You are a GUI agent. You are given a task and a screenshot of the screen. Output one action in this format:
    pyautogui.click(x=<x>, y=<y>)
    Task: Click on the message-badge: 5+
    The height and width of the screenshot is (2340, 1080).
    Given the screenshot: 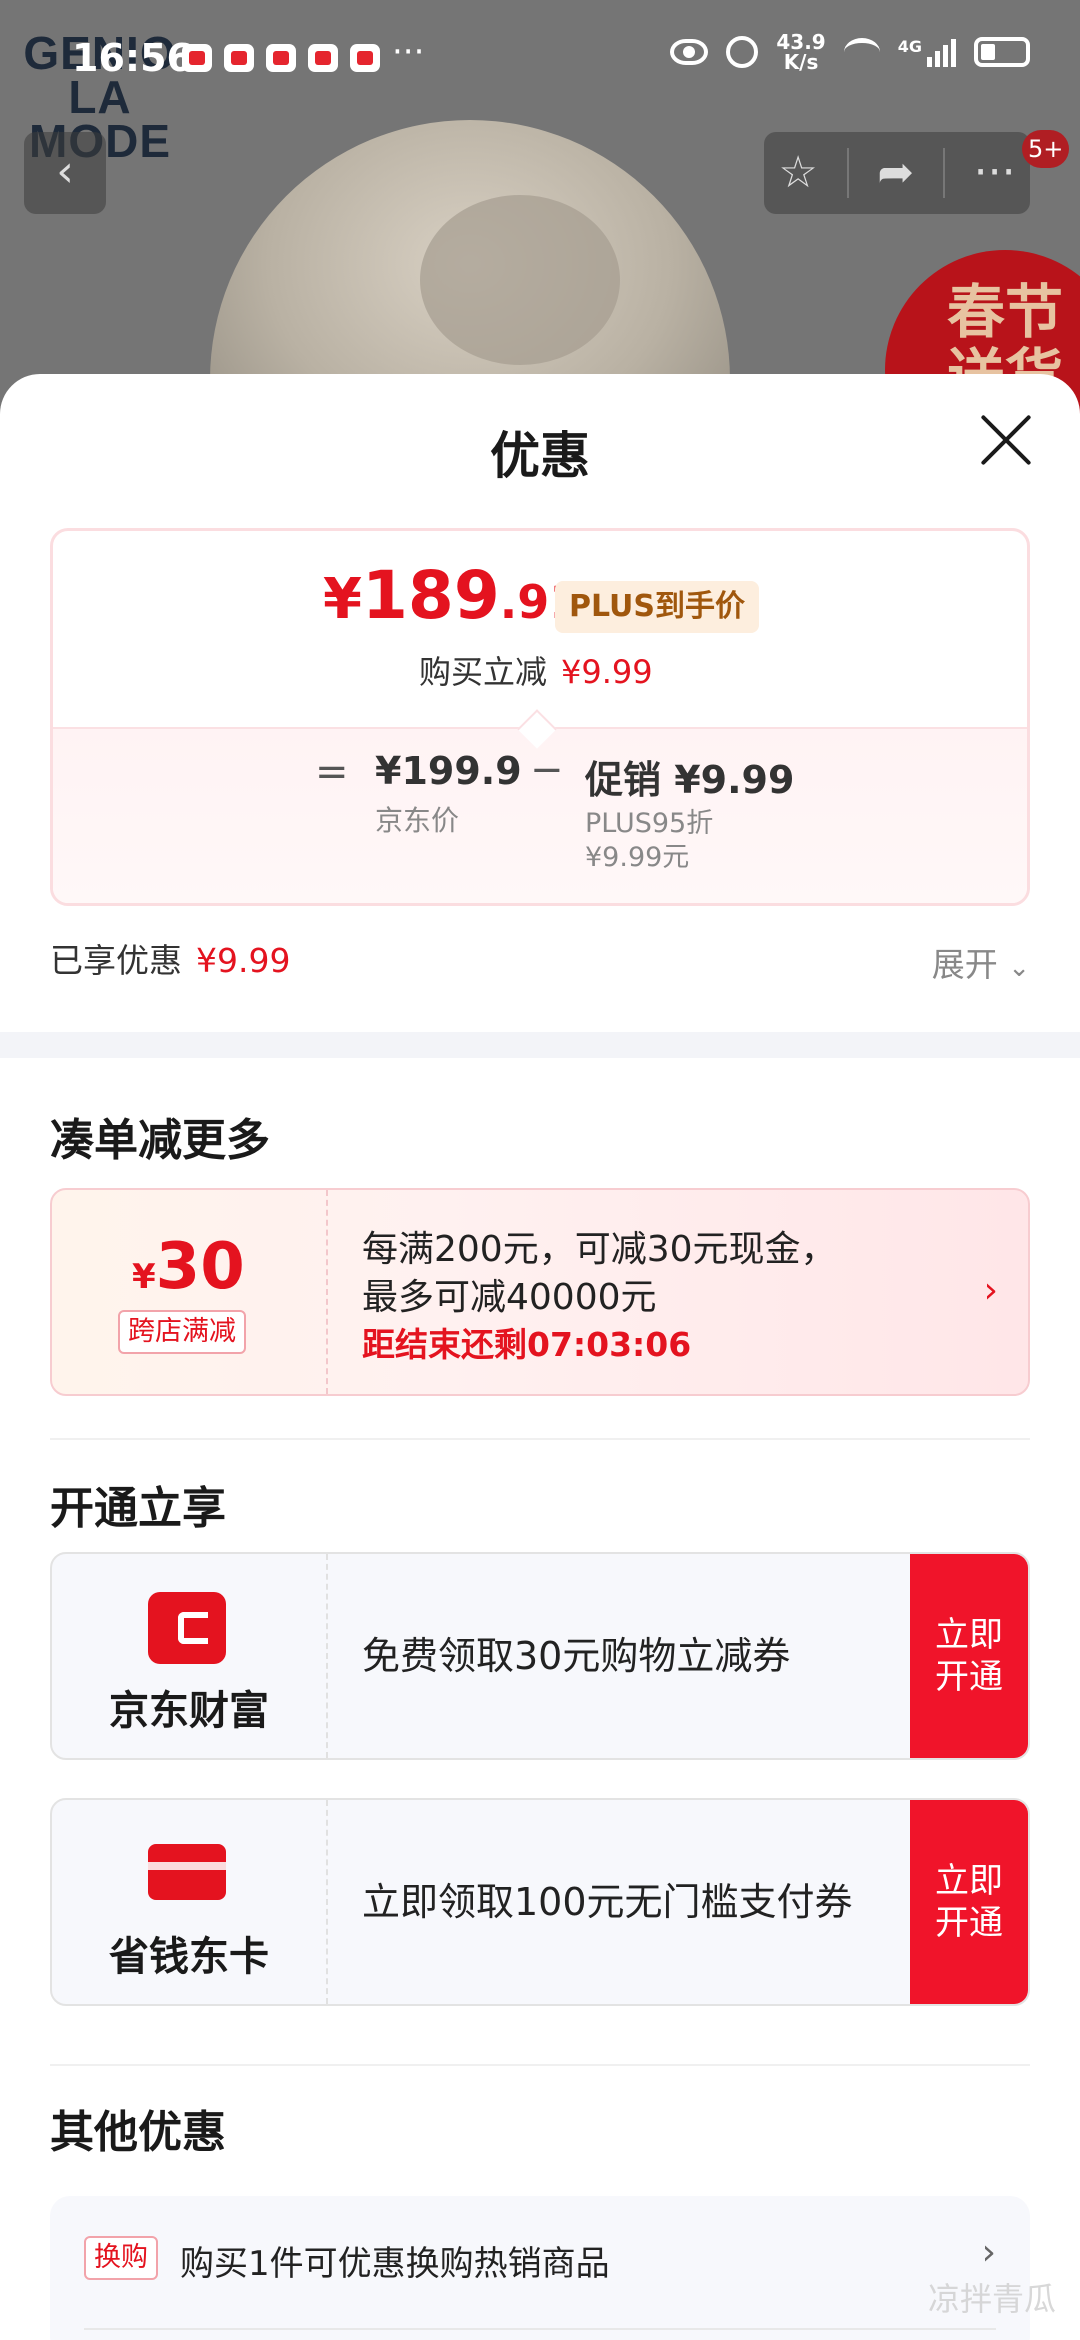 What is the action you would take?
    pyautogui.click(x=1046, y=149)
    